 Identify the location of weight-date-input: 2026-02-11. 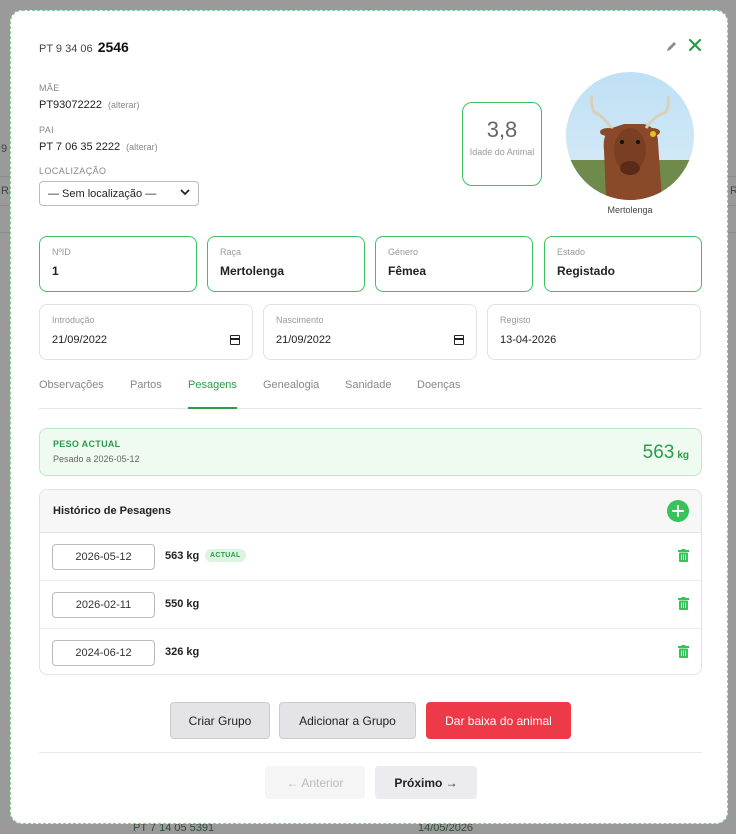
(103, 605).